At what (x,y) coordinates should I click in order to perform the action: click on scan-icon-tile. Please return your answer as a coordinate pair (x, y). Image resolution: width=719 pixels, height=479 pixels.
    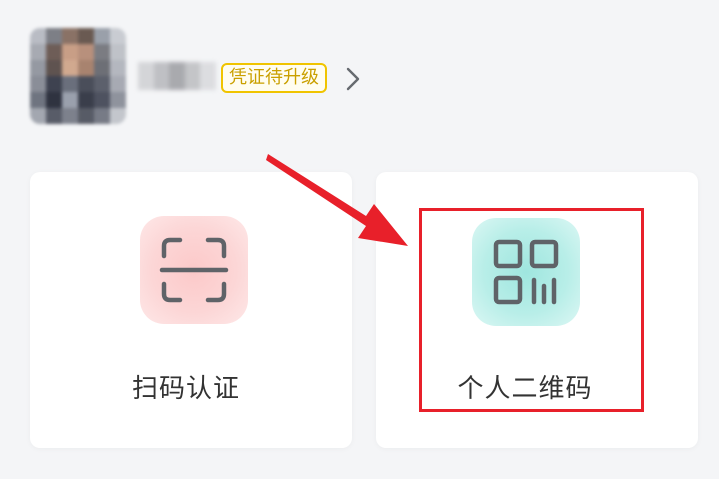
    Looking at the image, I should click on (194, 270).